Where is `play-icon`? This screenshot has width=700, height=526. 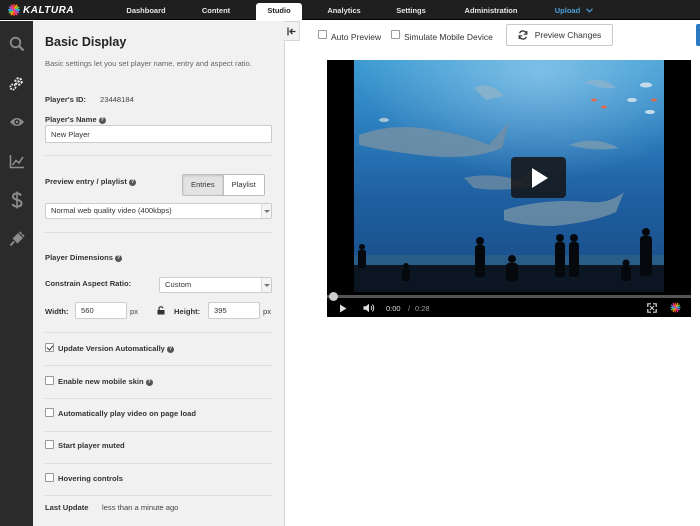 play-icon is located at coordinates (343, 308).